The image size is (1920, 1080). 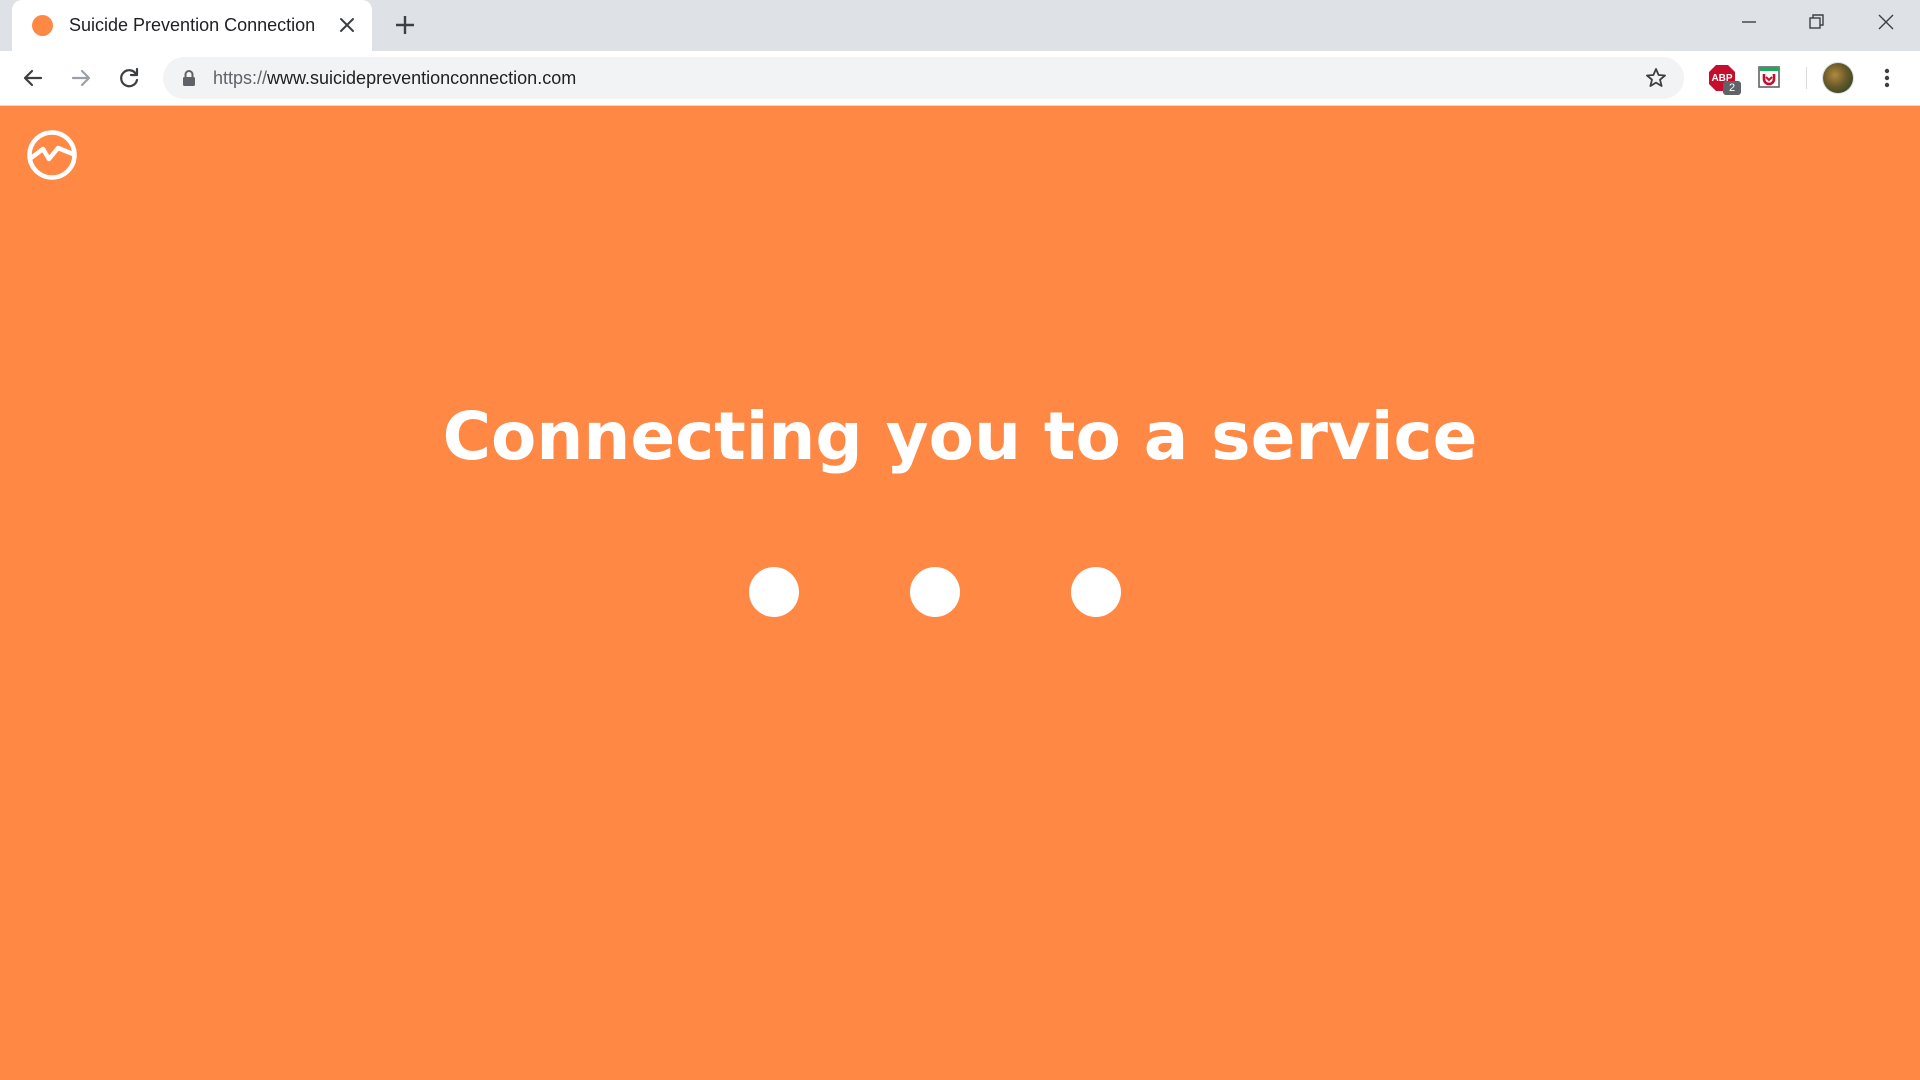 What do you see at coordinates (42, 25) in the screenshot?
I see `tab-favicon-icon` at bounding box center [42, 25].